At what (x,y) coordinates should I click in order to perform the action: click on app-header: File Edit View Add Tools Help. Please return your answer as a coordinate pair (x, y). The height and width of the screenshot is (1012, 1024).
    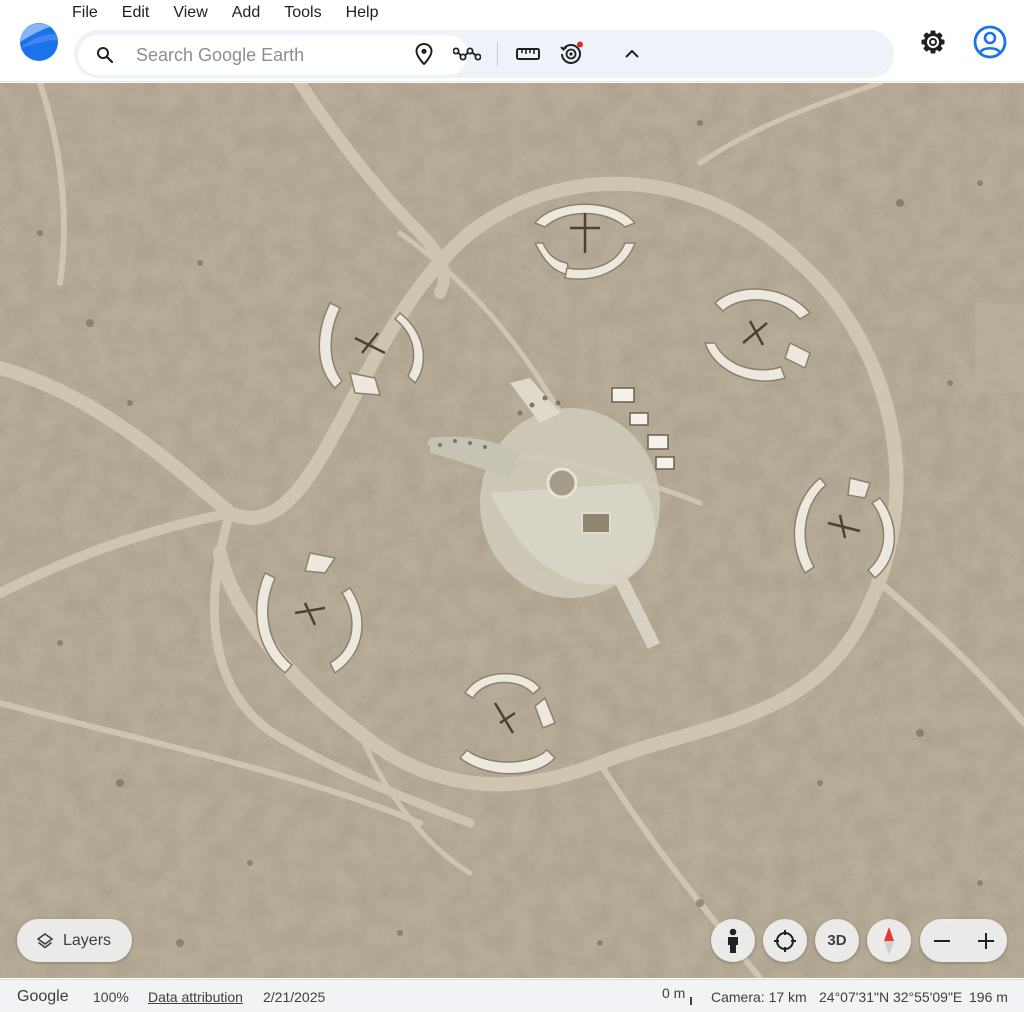
    Looking at the image, I should click on (512, 41).